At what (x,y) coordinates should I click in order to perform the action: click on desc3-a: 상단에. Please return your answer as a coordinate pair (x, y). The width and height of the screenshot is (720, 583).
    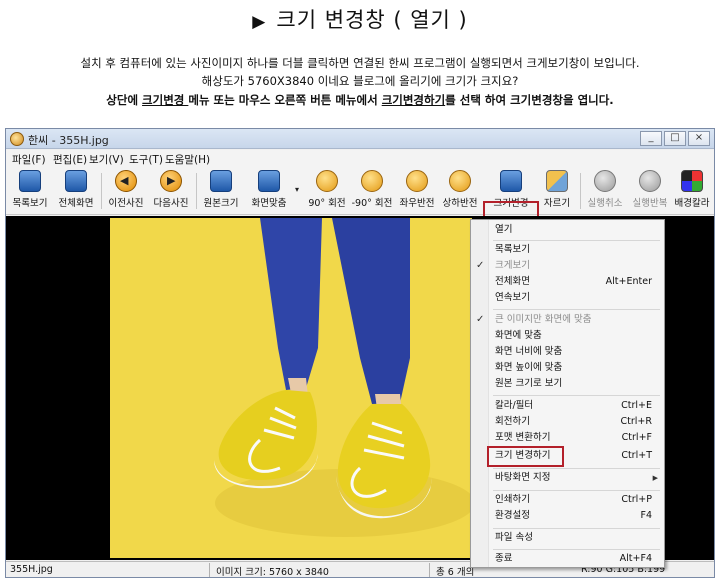
    Looking at the image, I should click on (124, 100).